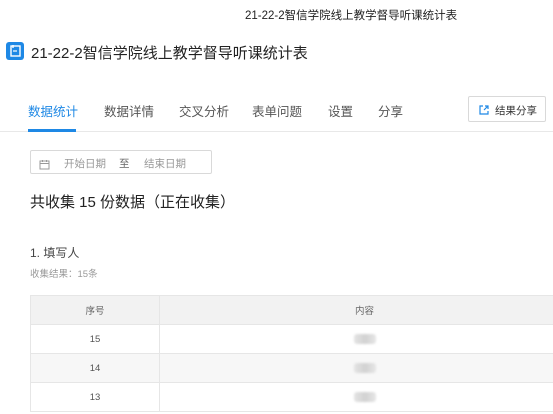 Image resolution: width=553 pixels, height=414 pixels. What do you see at coordinates (52, 130) in the screenshot?
I see `active-tab-indicator` at bounding box center [52, 130].